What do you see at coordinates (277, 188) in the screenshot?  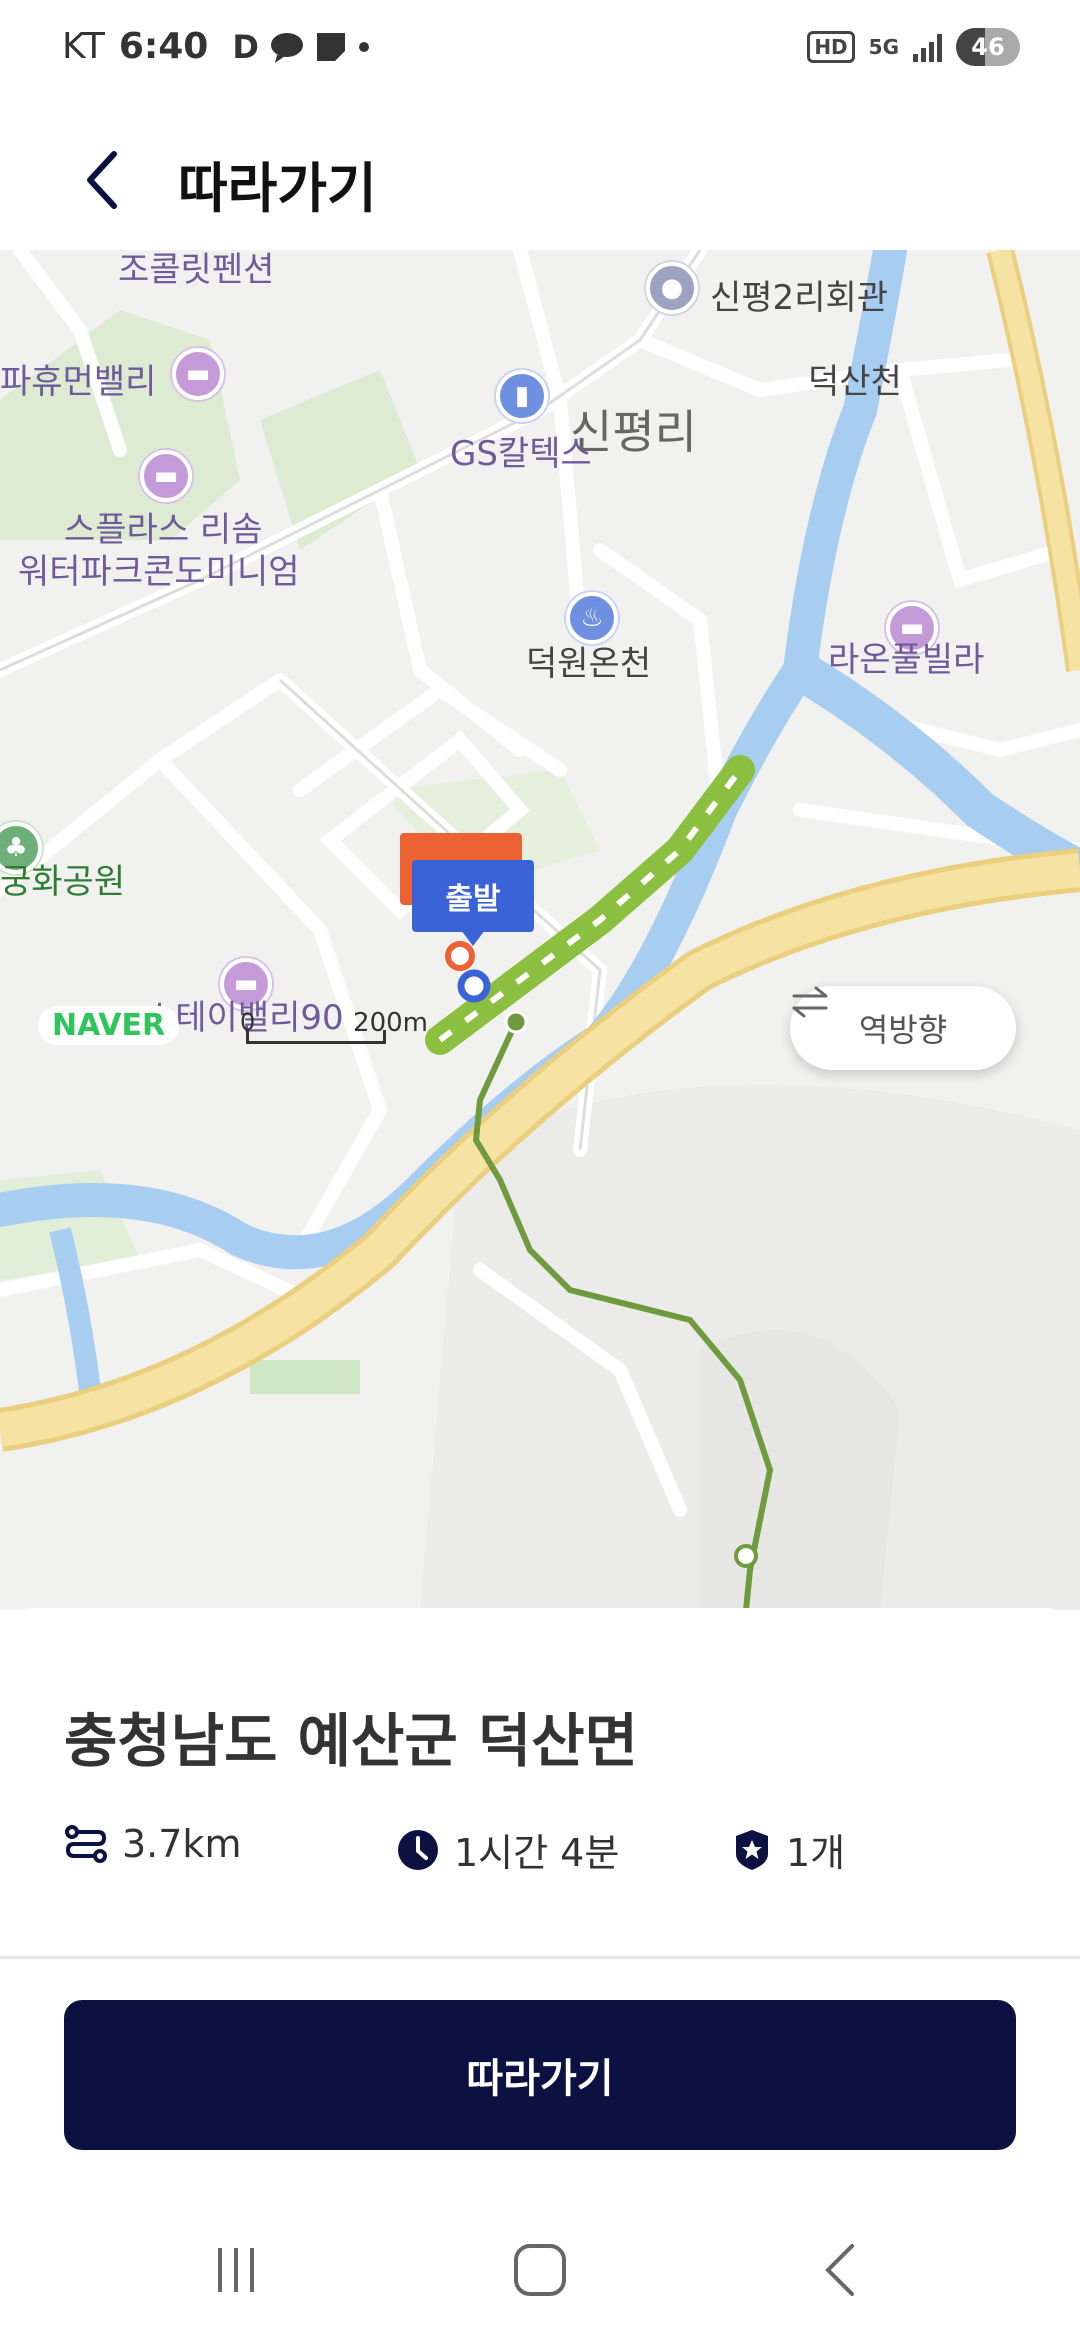 I see `page-title: 따라가기` at bounding box center [277, 188].